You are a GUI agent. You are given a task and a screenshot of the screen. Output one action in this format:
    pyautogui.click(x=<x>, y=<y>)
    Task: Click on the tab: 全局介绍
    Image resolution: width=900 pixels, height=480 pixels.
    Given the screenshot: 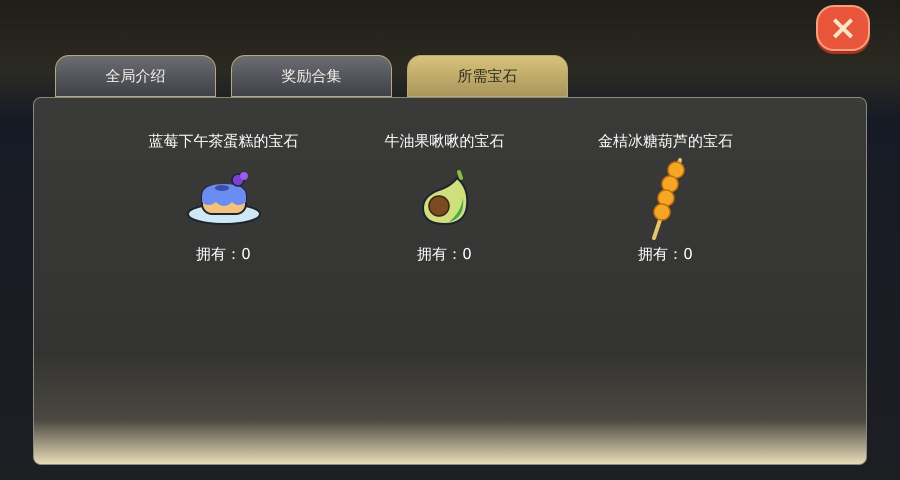 What is the action you would take?
    pyautogui.click(x=135, y=76)
    